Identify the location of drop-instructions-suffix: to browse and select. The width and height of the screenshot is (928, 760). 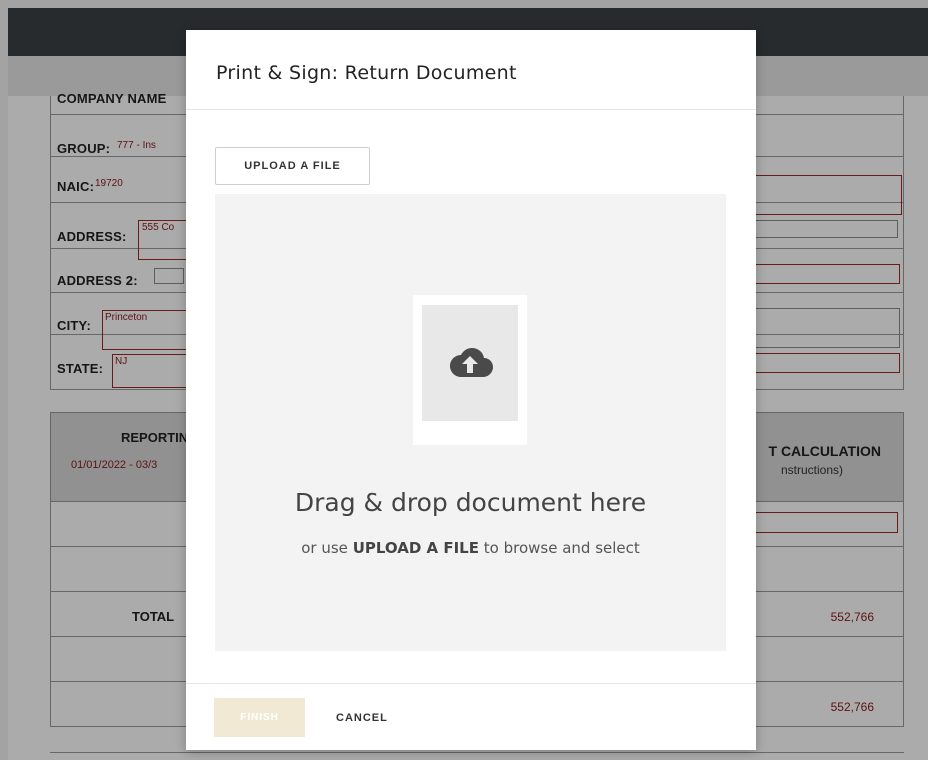
(561, 548).